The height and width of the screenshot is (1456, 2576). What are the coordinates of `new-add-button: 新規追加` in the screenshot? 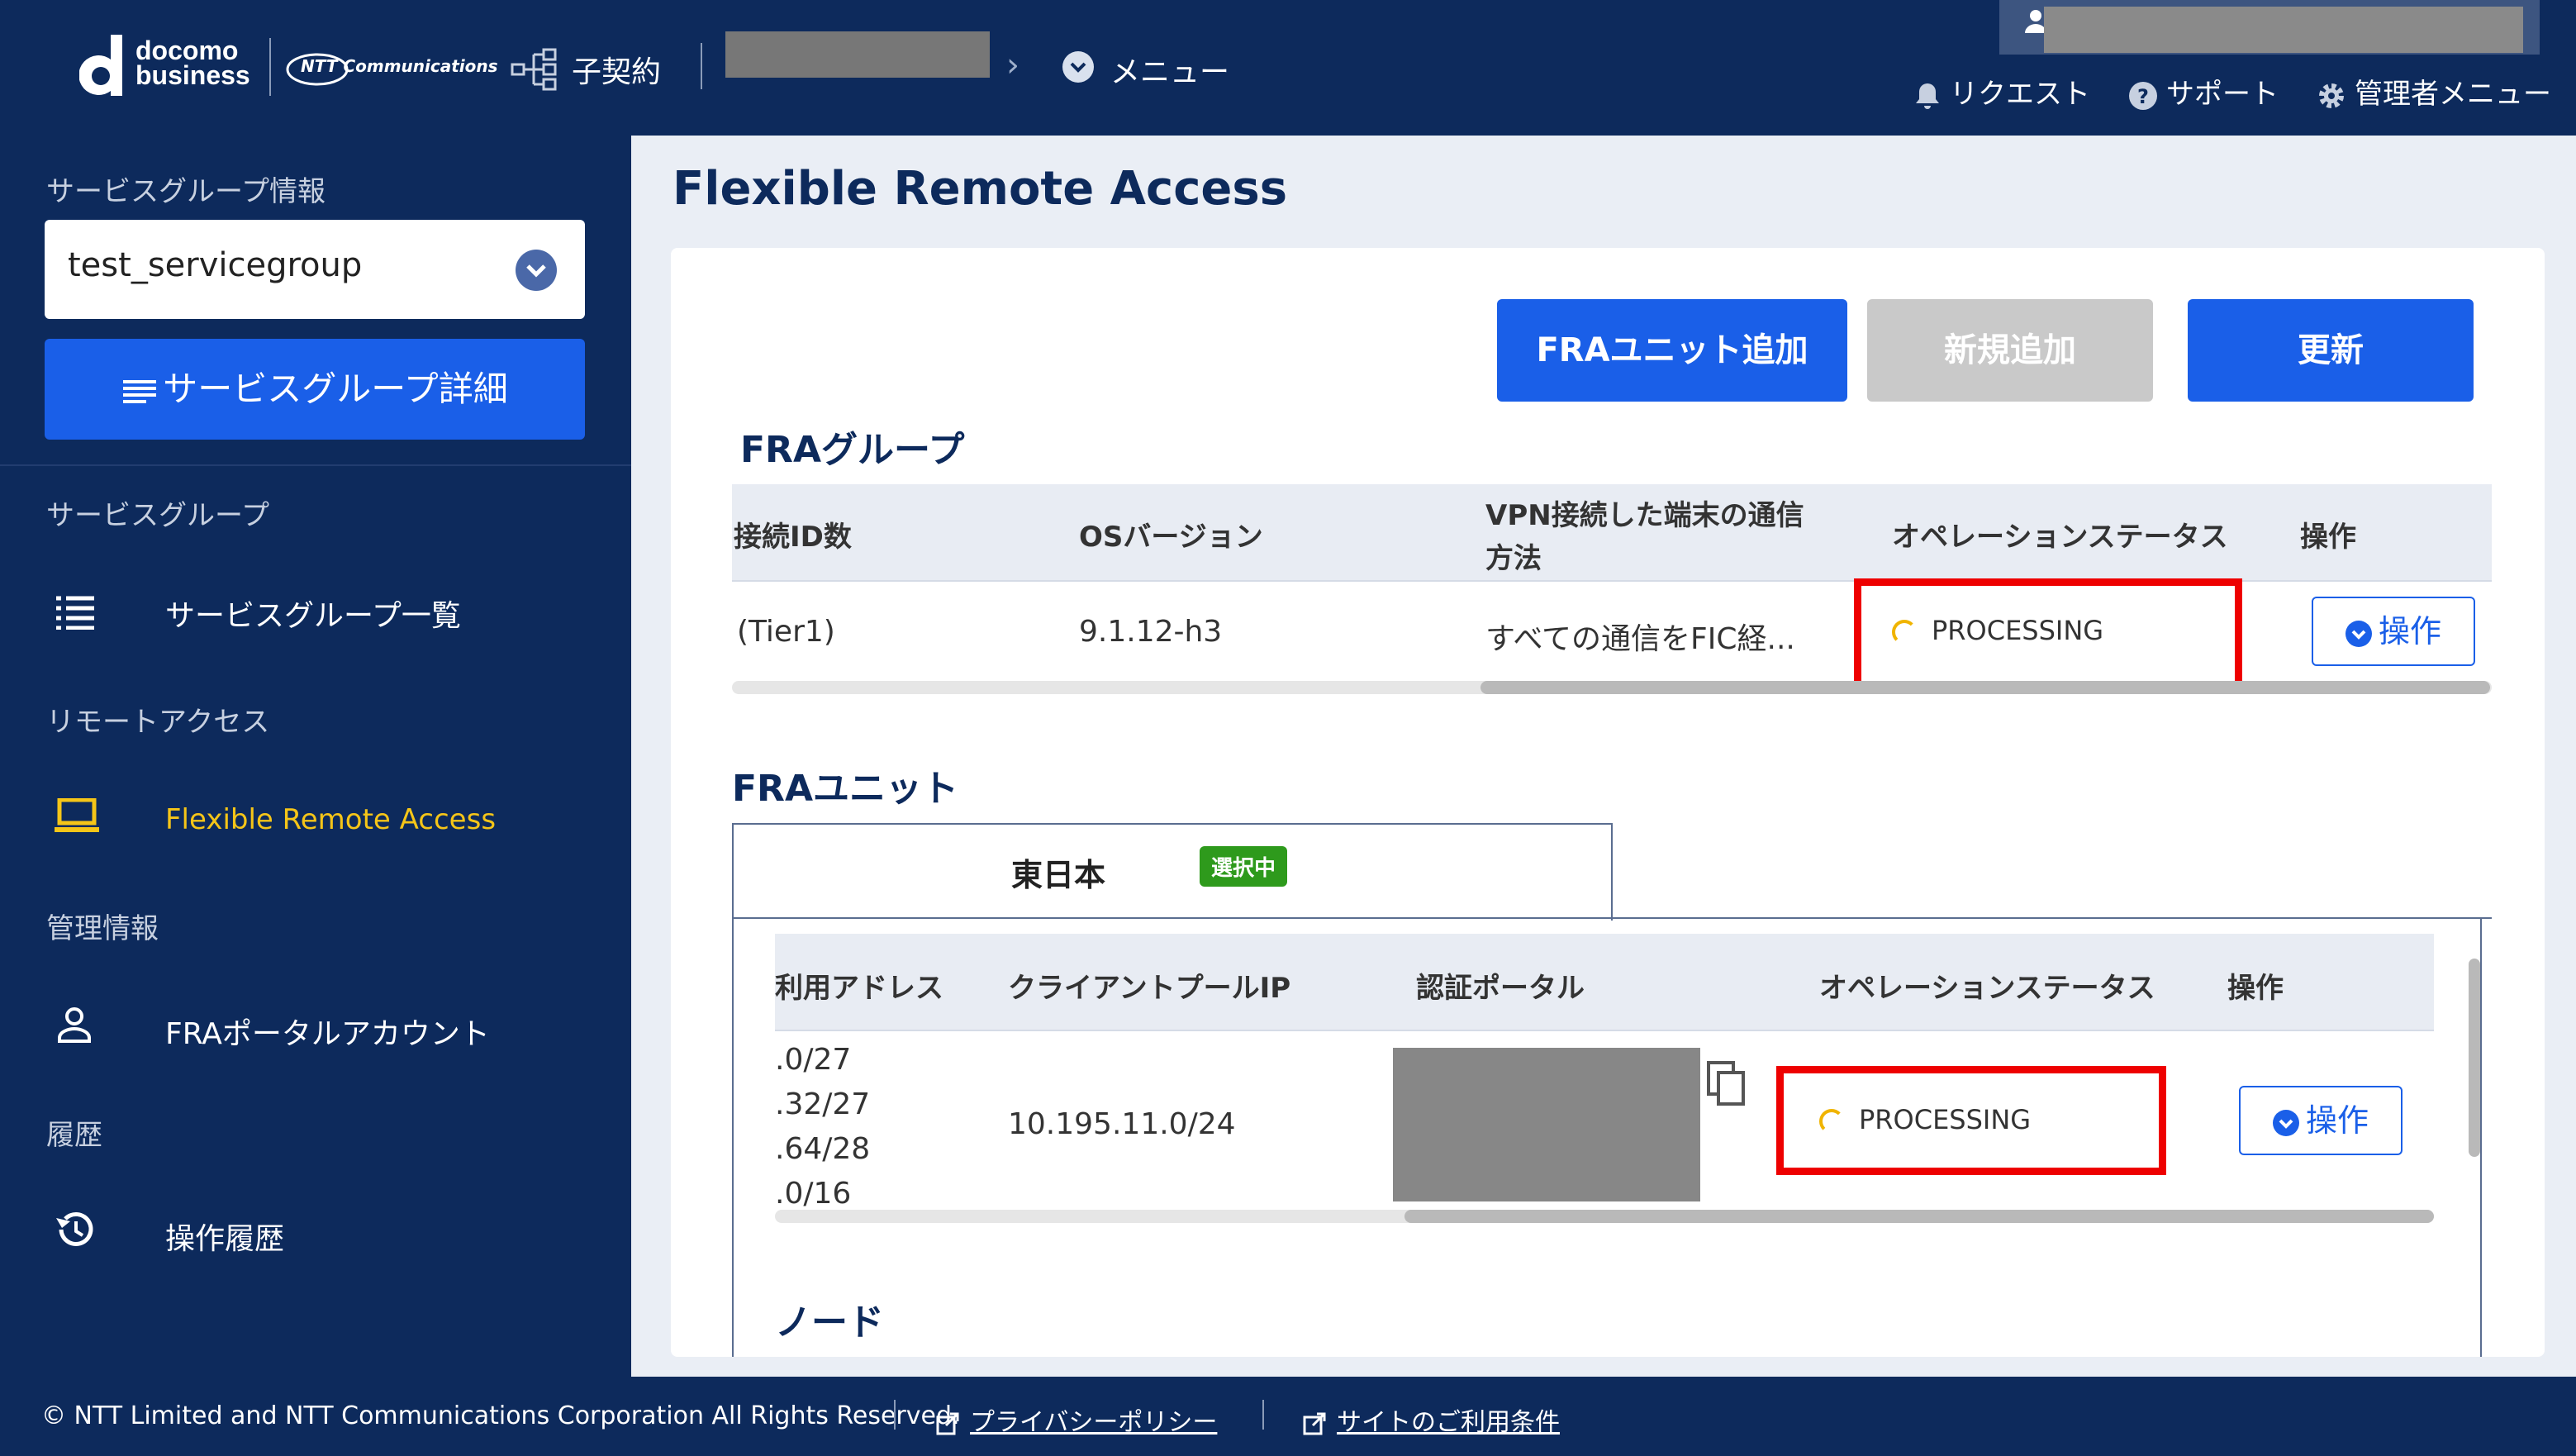 It's located at (2010, 350).